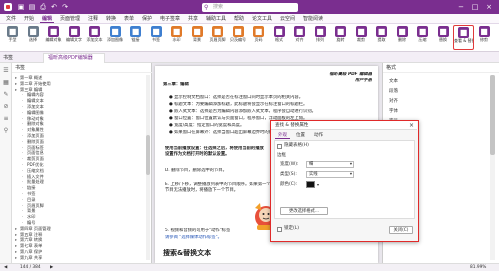 The width and height of the screenshot is (499, 271). What do you see at coordinates (111, 19) in the screenshot?
I see `menu-item: 转换` at bounding box center [111, 19].